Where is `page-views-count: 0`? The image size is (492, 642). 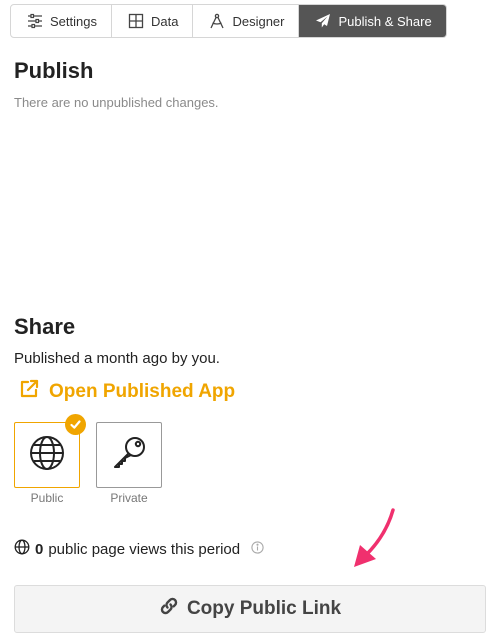 page-views-count: 0 is located at coordinates (39, 549).